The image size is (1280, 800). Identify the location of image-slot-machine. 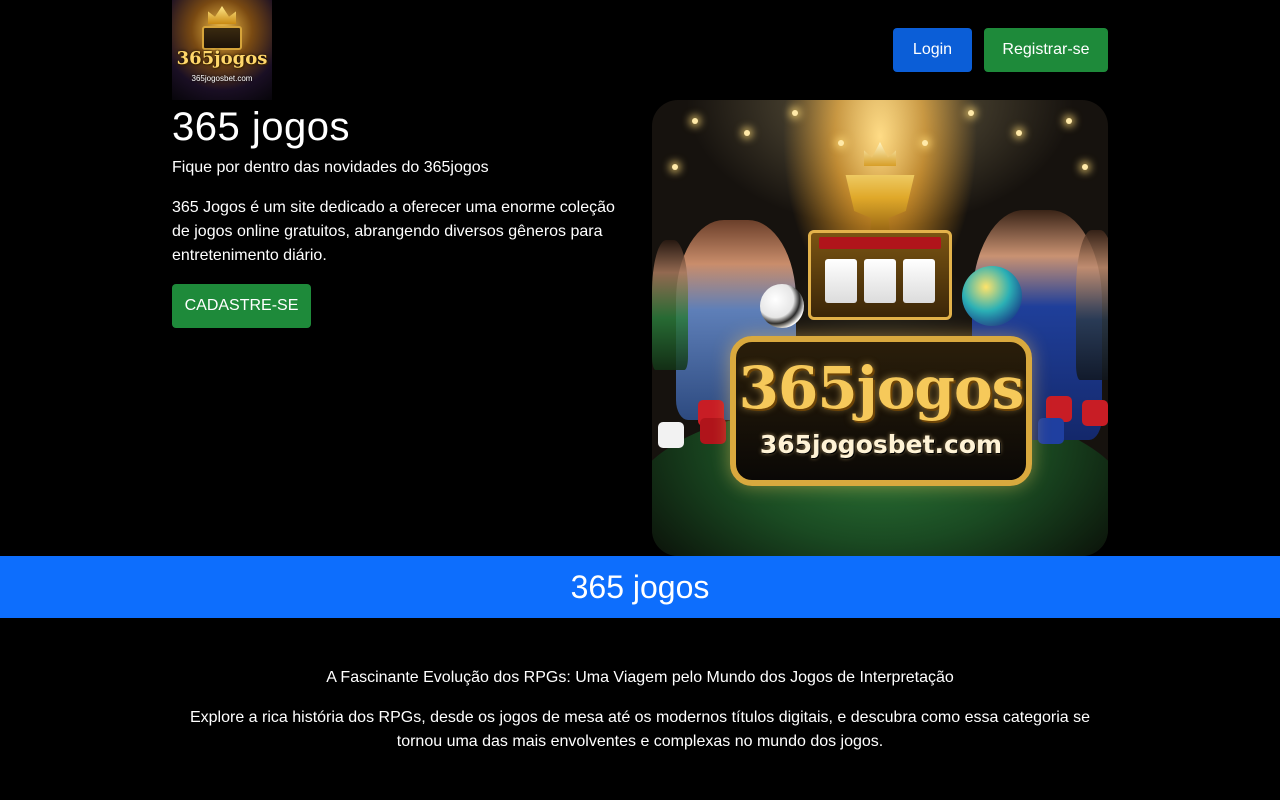
(880, 275).